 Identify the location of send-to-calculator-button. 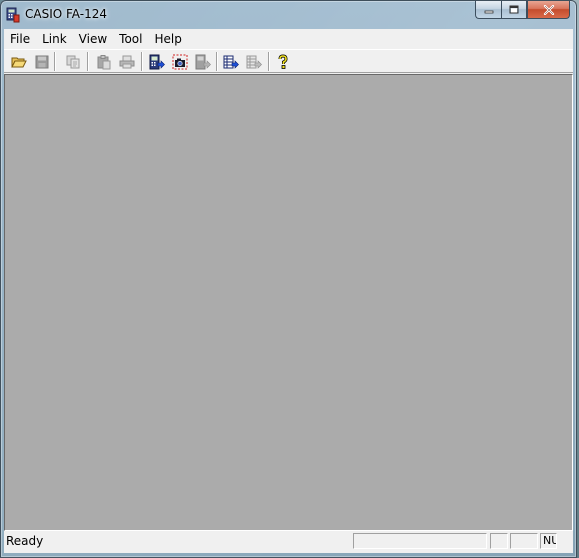
(156, 62).